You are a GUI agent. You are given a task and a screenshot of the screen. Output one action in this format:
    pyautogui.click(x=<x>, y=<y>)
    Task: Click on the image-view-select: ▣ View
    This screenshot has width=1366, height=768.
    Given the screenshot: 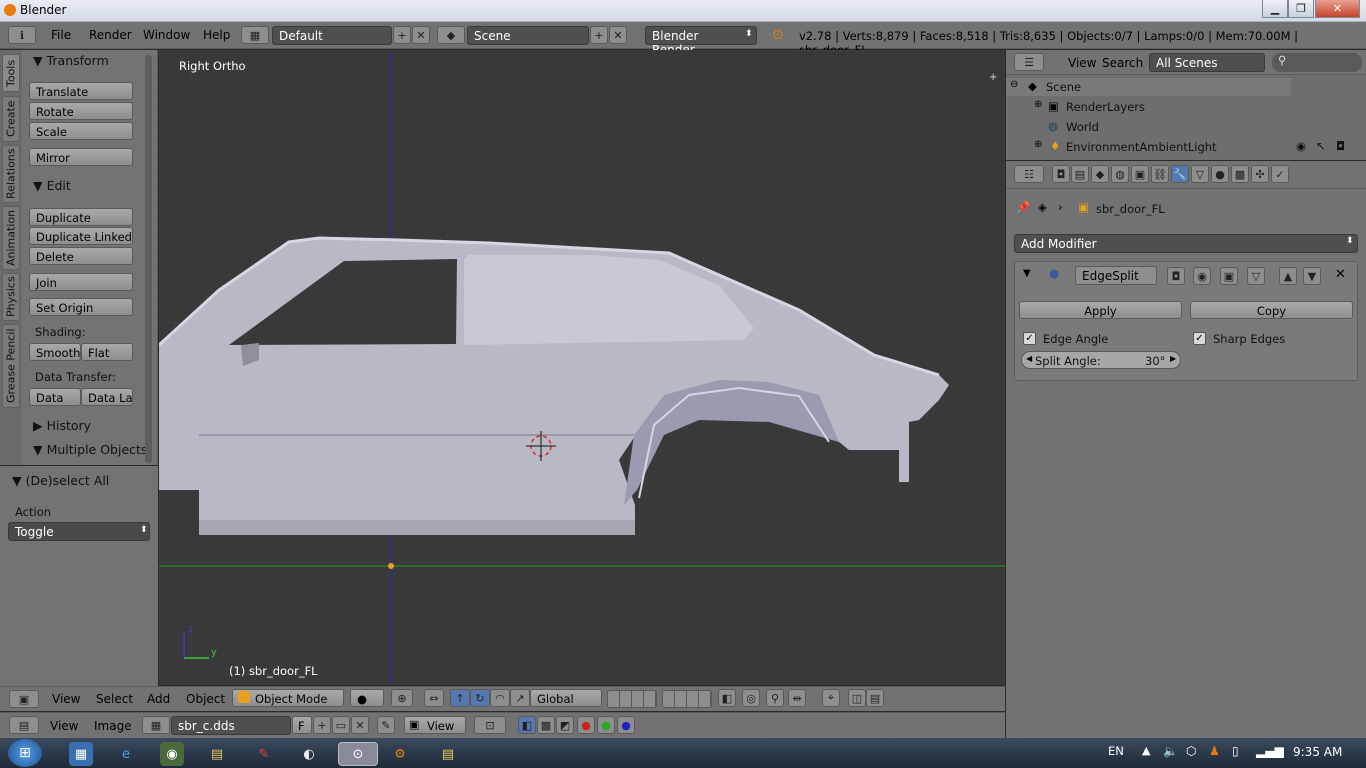 What is the action you would take?
    pyautogui.click(x=435, y=725)
    